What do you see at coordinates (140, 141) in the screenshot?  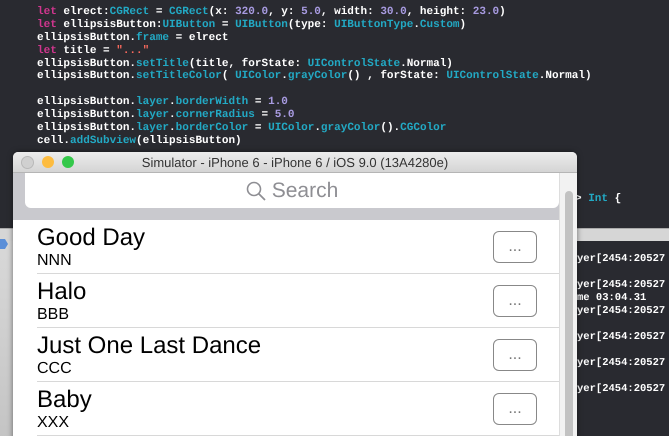 I see `code-line: cell.addSubview(ellipsisButton)` at bounding box center [140, 141].